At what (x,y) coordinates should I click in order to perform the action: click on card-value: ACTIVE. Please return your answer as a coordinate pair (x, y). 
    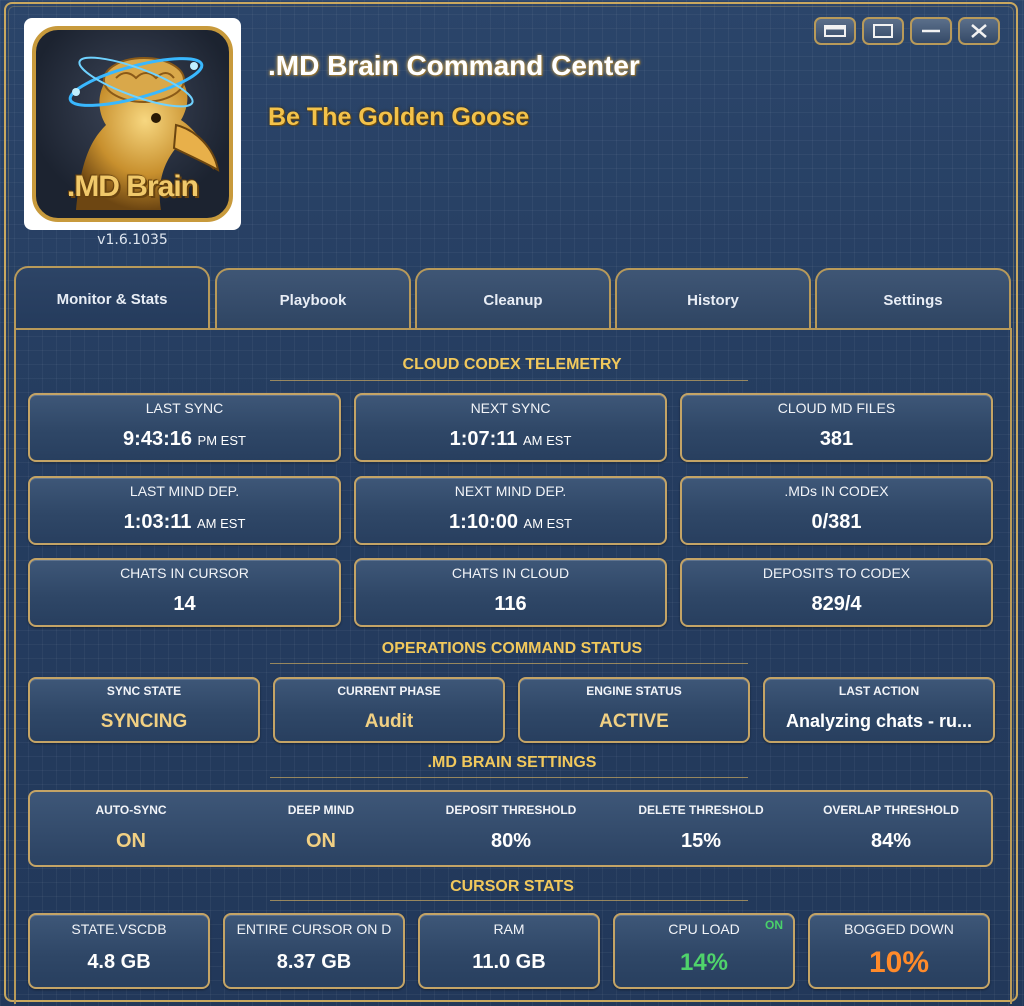
    Looking at the image, I should click on (634, 721).